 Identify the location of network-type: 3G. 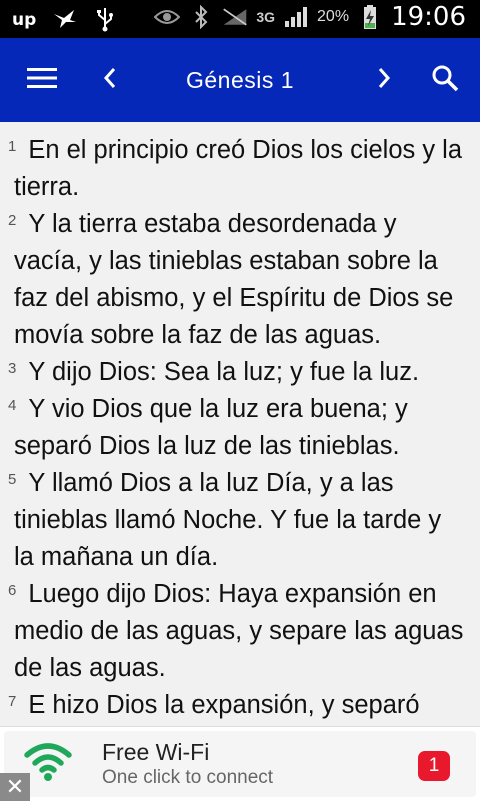
(266, 17).